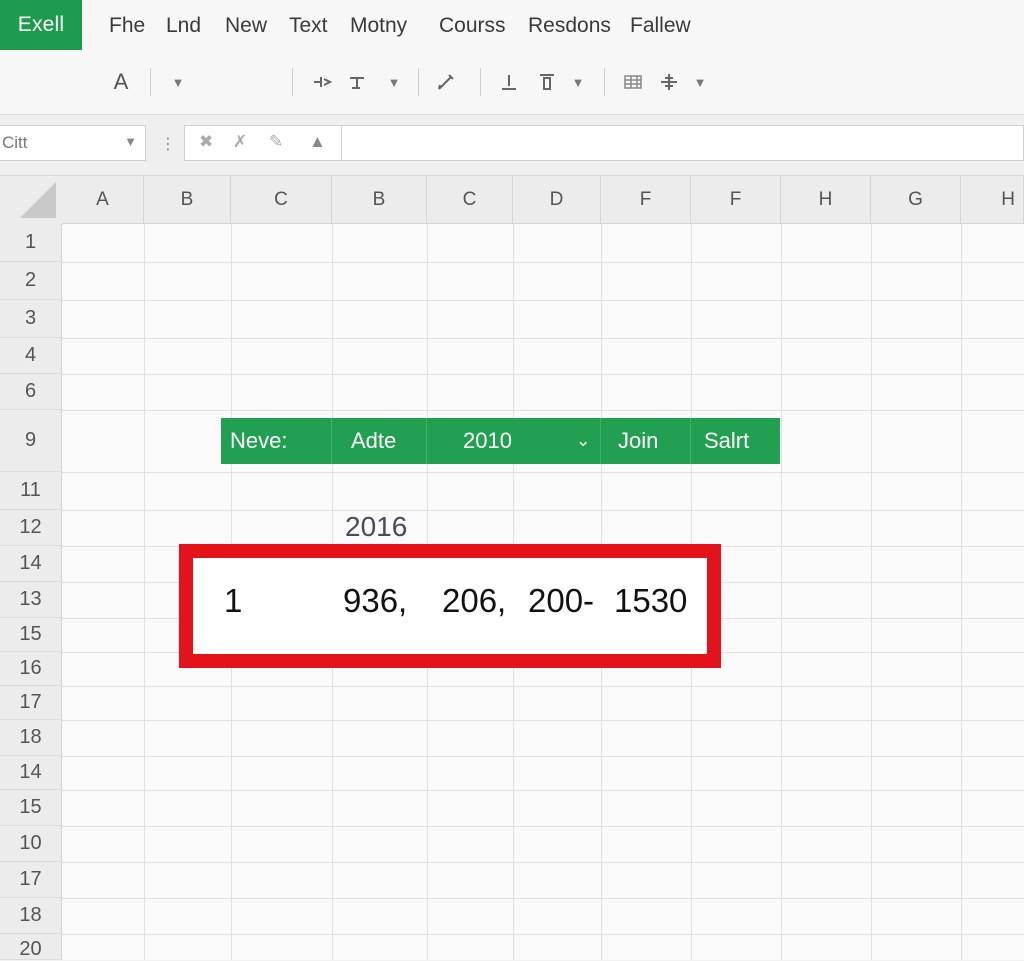 The height and width of the screenshot is (961, 1024). I want to click on row-header: 11, so click(31, 491).